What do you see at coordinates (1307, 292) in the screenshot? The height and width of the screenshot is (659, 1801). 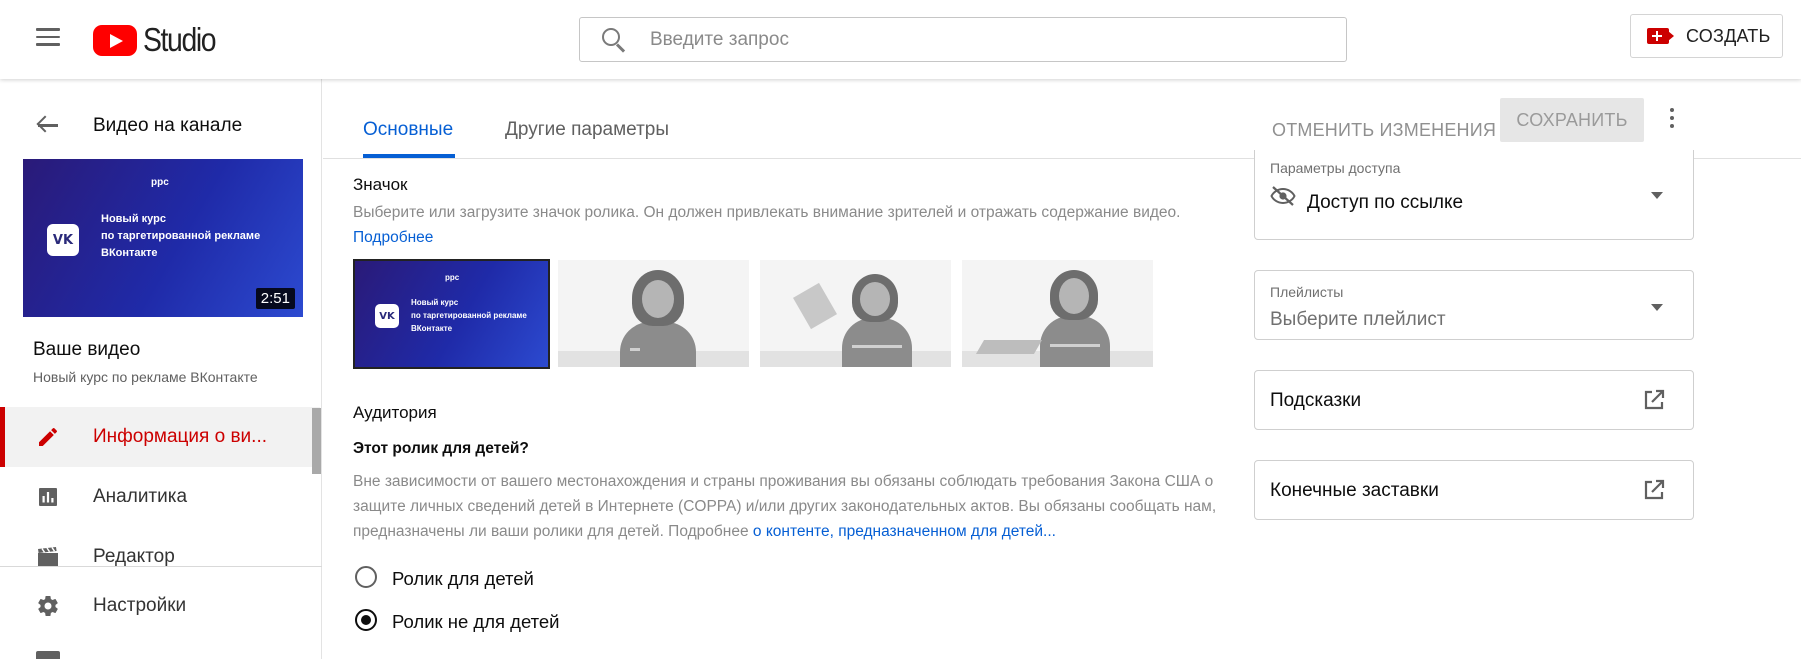 I see `playlists-label: Плейлисты` at bounding box center [1307, 292].